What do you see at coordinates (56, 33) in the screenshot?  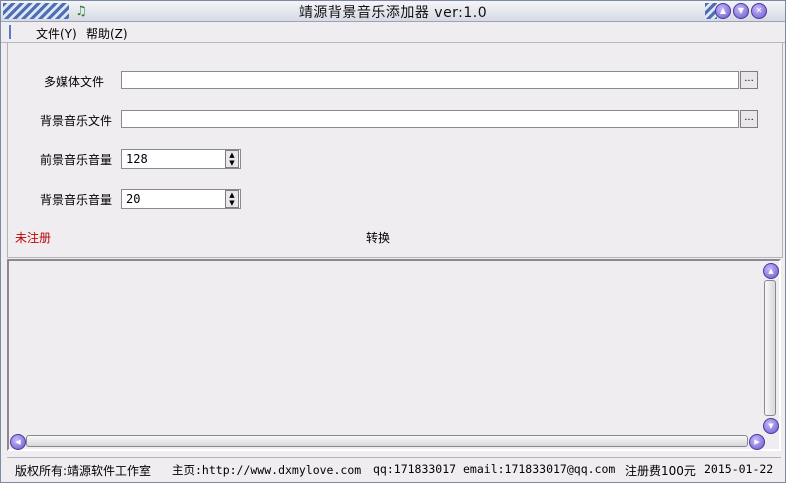 I see `menu-file: 文件(Y)` at bounding box center [56, 33].